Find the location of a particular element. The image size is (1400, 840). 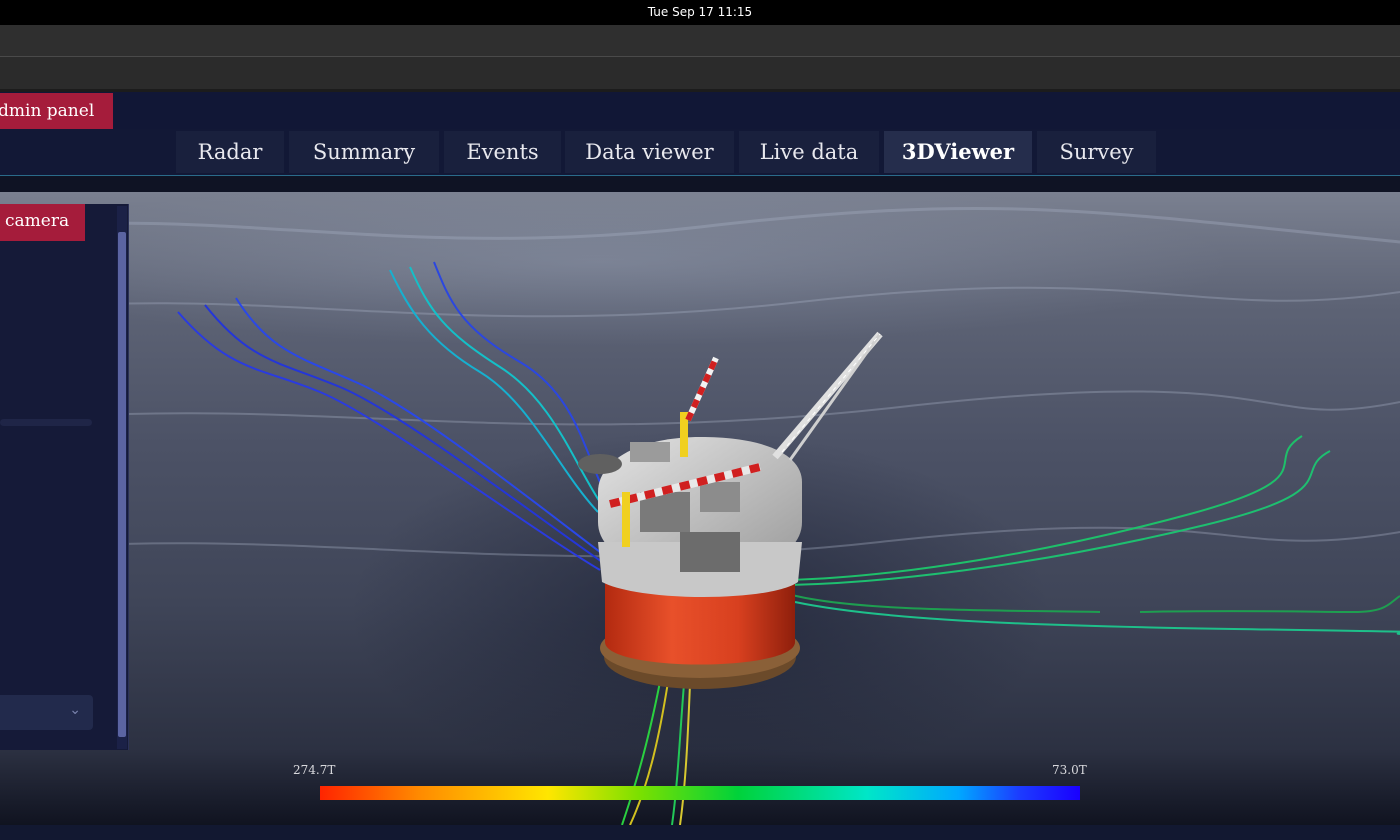

tab-radar: Radar is located at coordinates (230, 152).